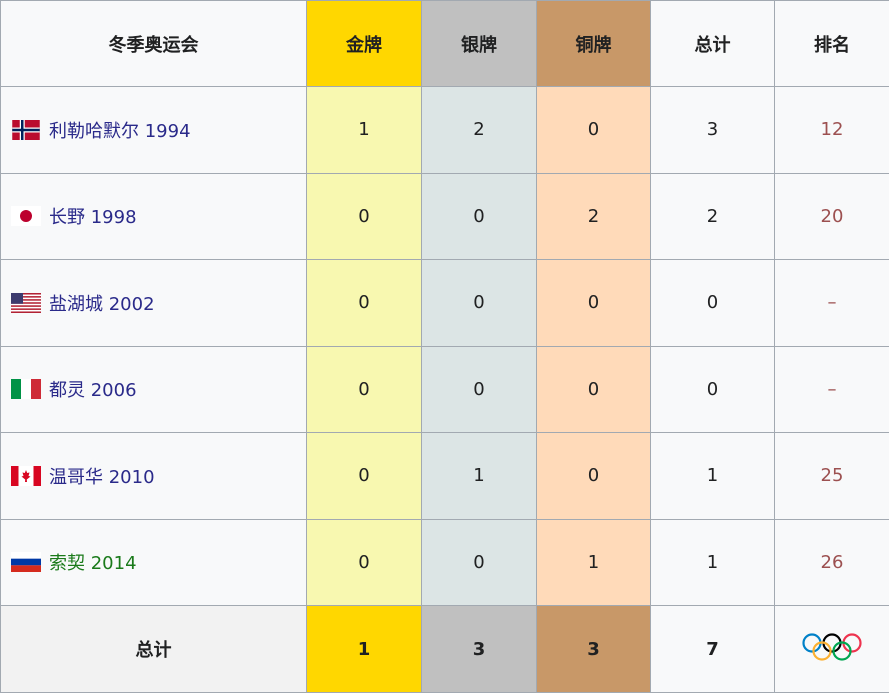 The image size is (889, 693). Describe the element at coordinates (712, 130) in the screenshot. I see `total-count: 3` at that location.